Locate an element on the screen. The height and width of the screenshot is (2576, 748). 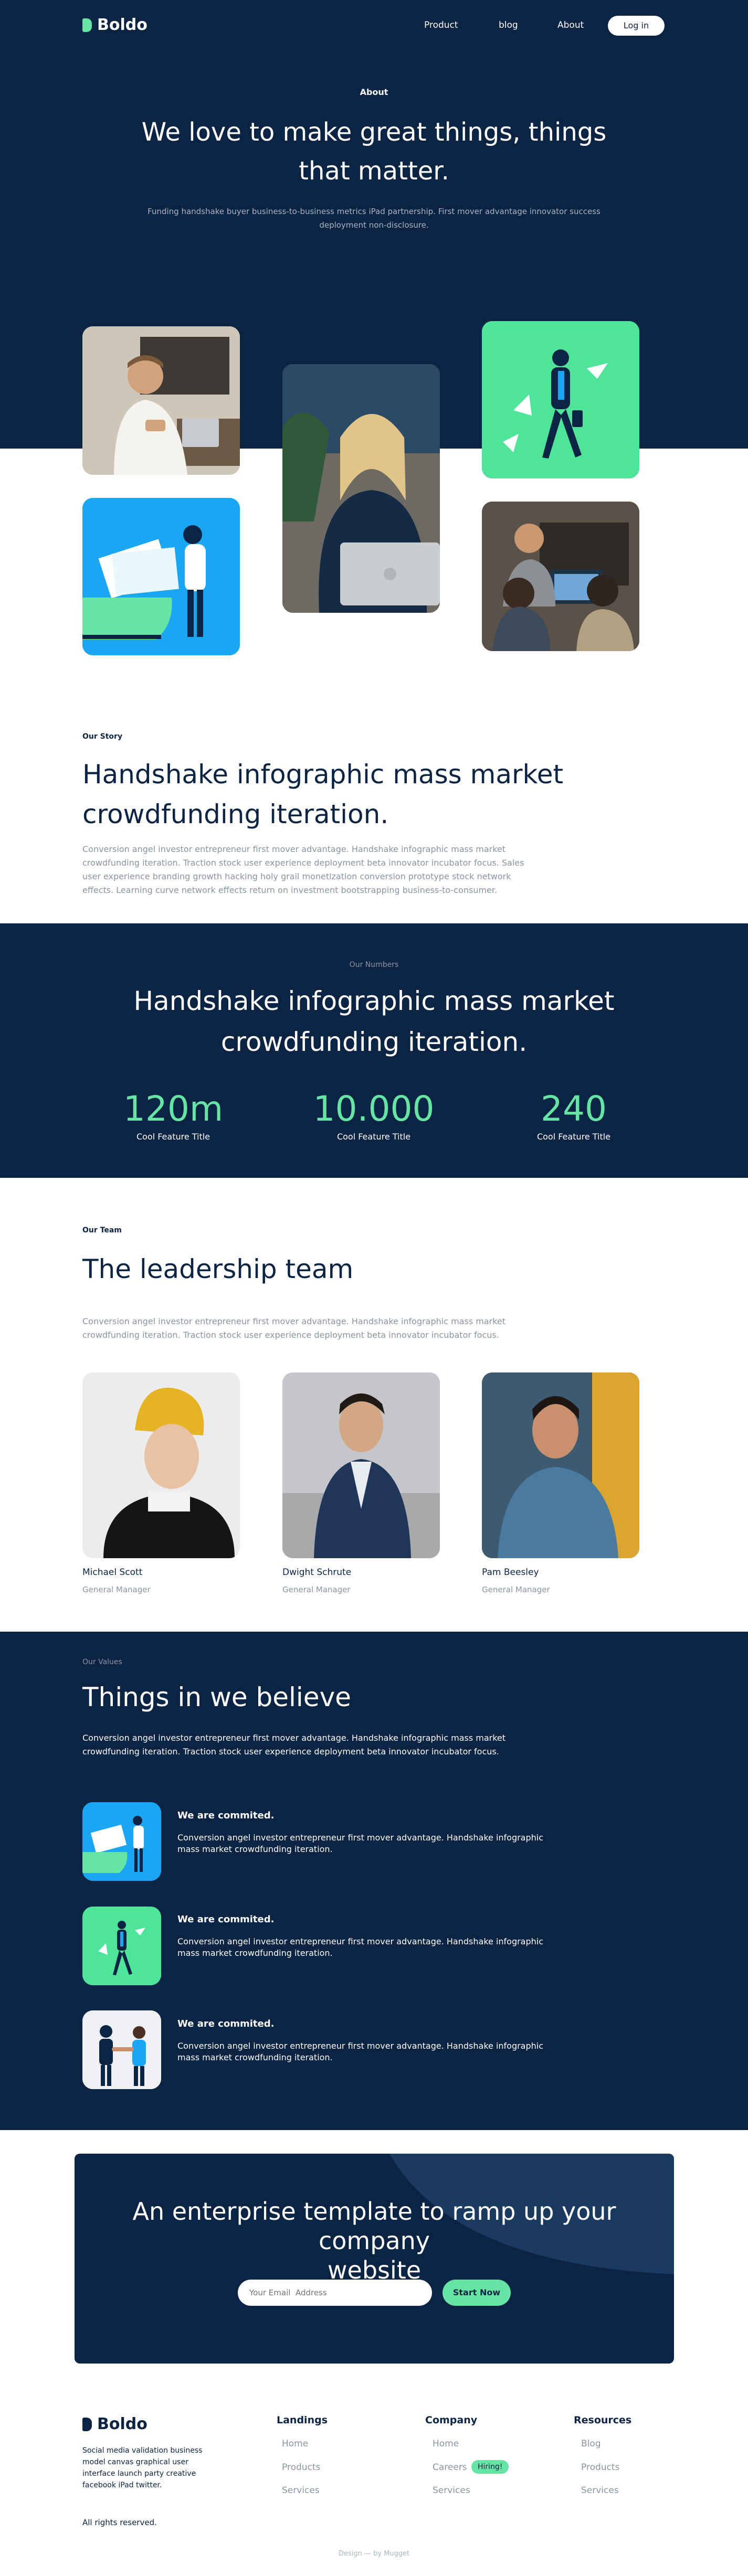
stat-value: 120m is located at coordinates (173, 1109).